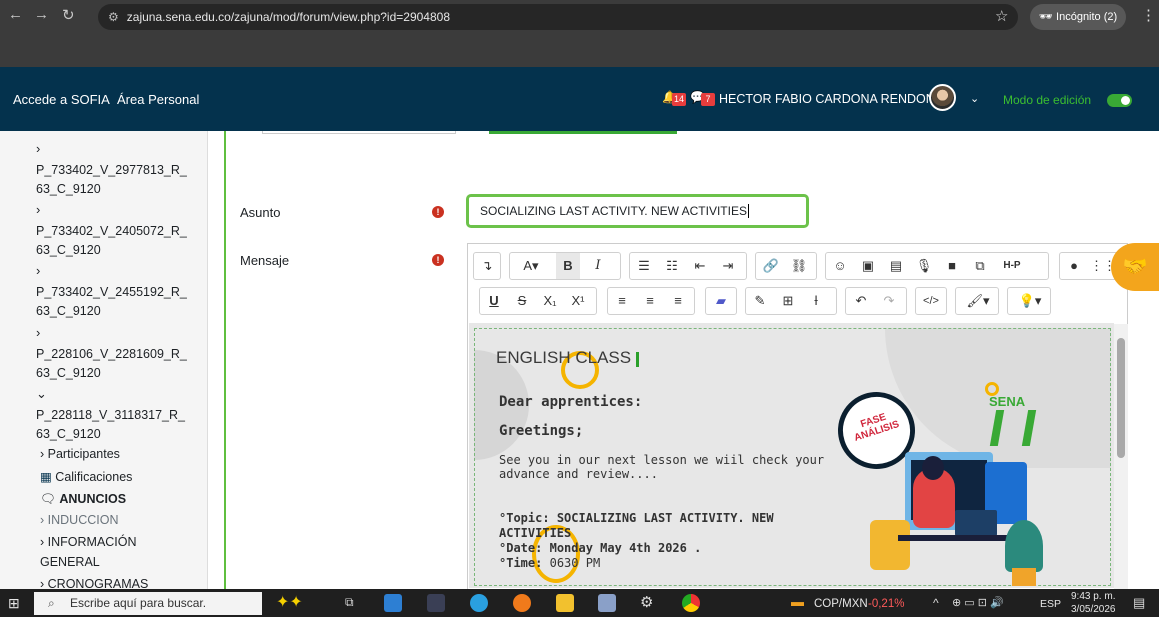 The image size is (1159, 617). What do you see at coordinates (578, 301) in the screenshot?
I see `superscript-icon: X¹` at bounding box center [578, 301].